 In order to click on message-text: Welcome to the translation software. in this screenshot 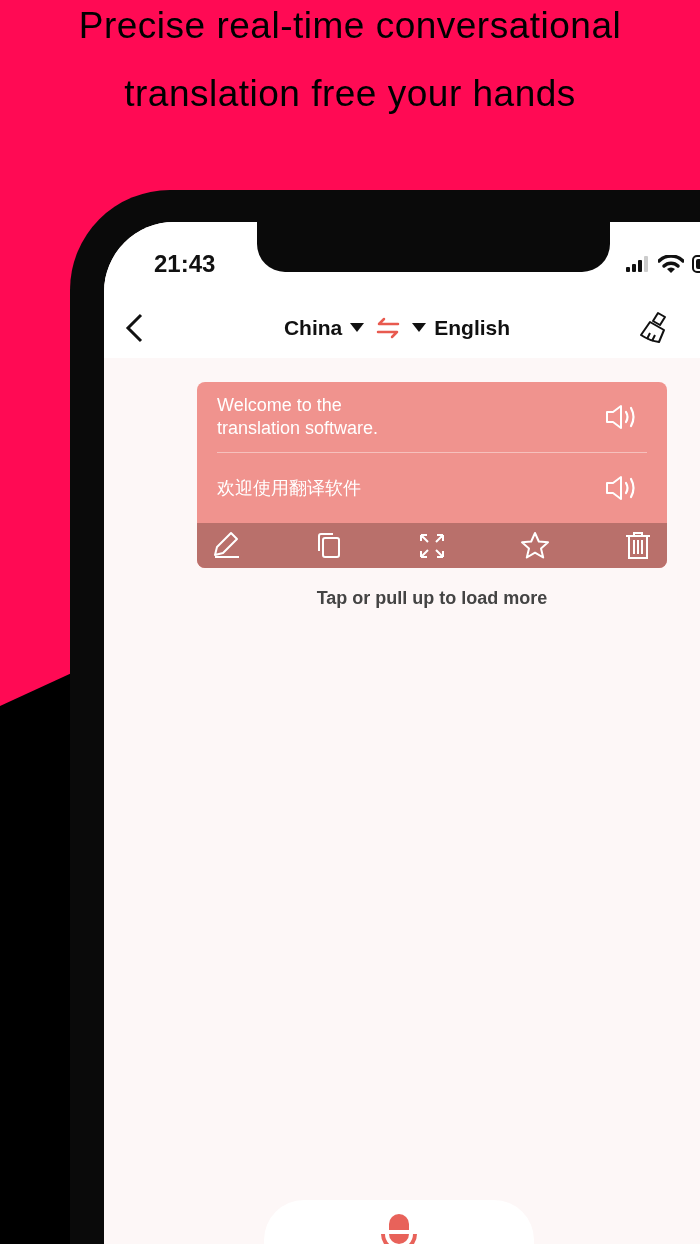, I will do `click(298, 417)`.